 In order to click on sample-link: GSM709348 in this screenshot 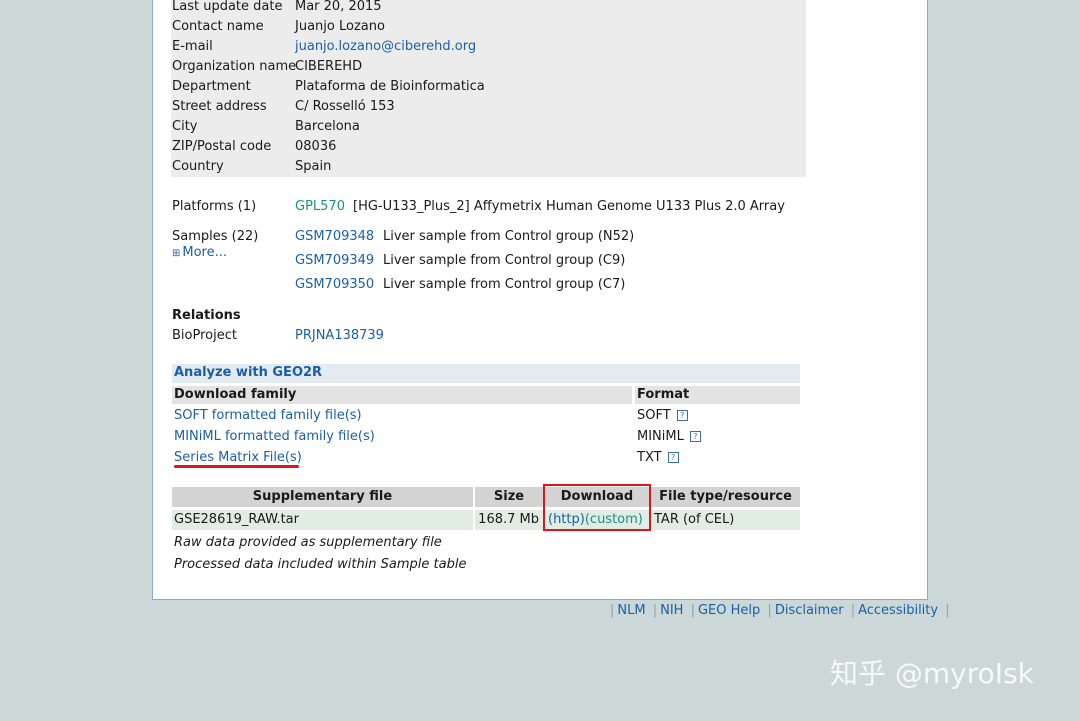, I will do `click(334, 236)`.